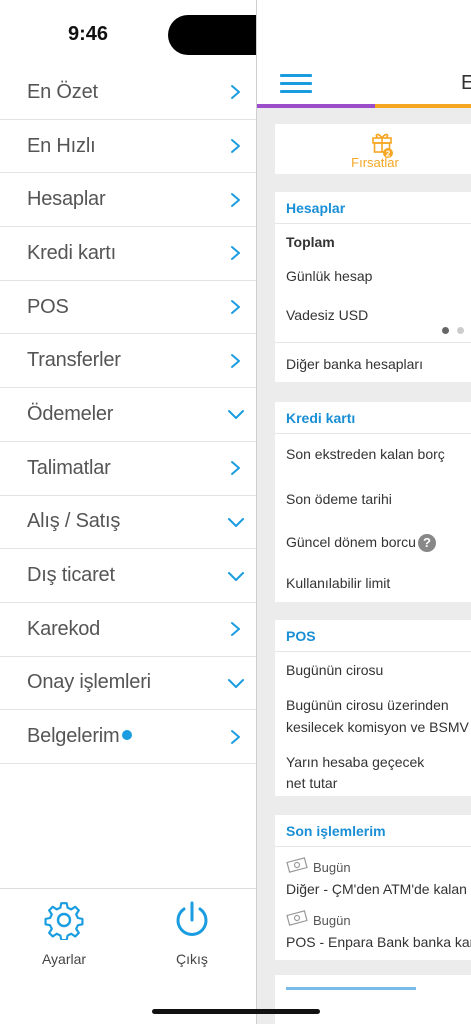 The image size is (471, 1024). I want to click on menu-divider, so click(128, 888).